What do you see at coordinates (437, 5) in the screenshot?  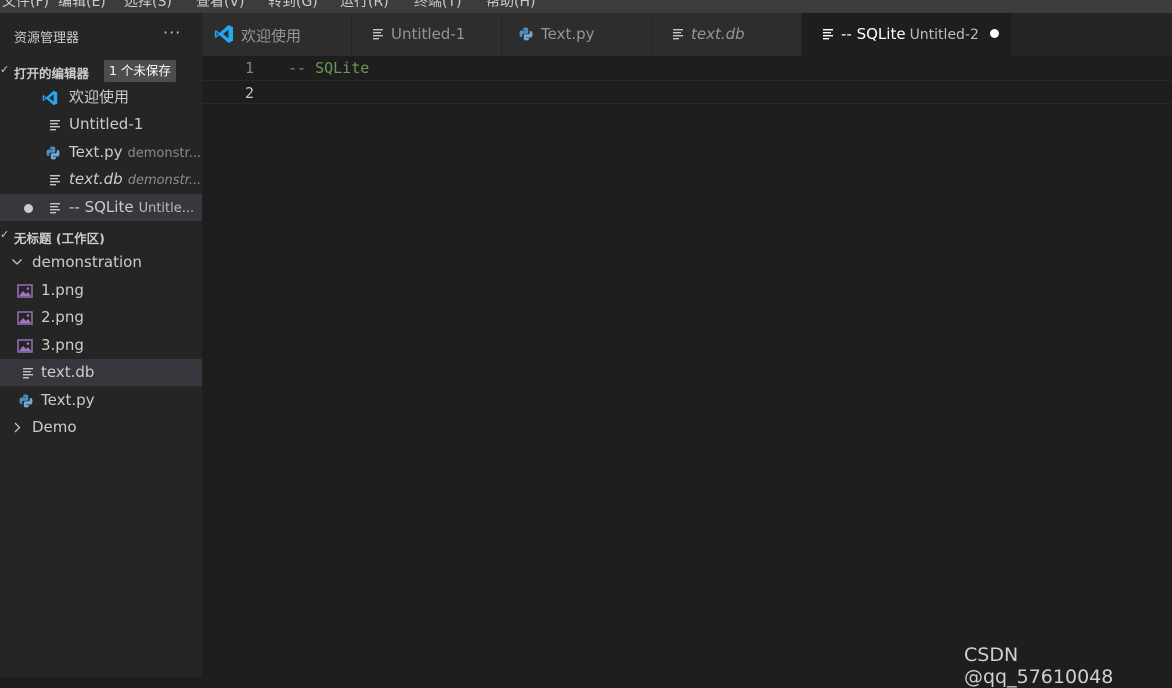 I see `menu-terminal: 终端(T)` at bounding box center [437, 5].